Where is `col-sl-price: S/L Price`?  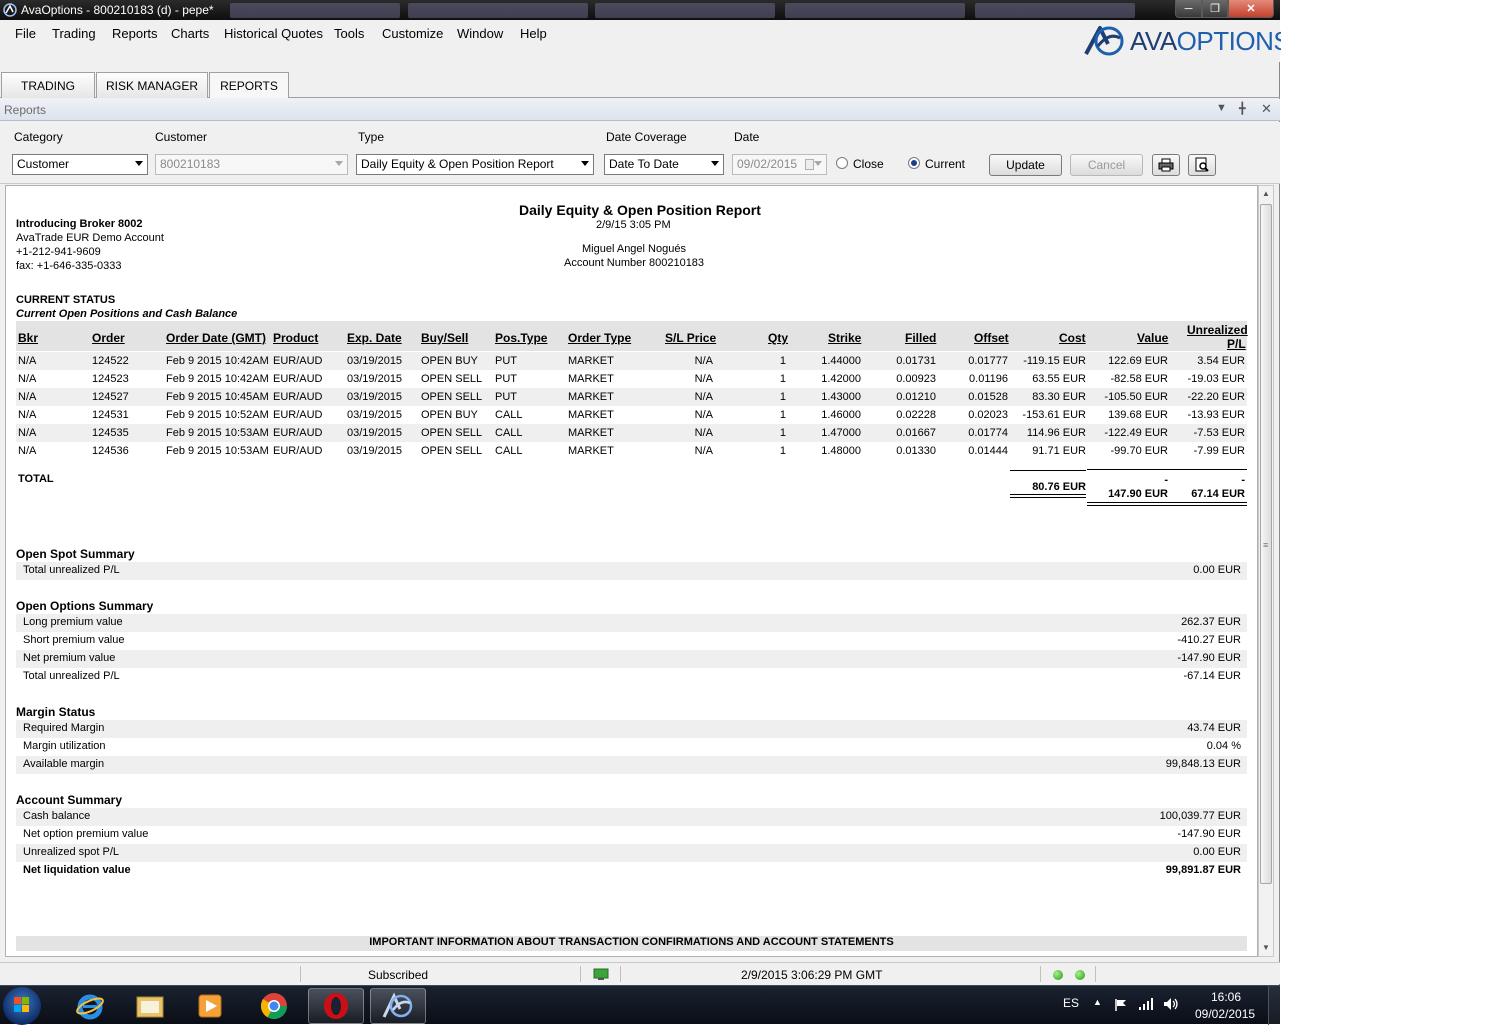 col-sl-price: S/L Price is located at coordinates (691, 338).